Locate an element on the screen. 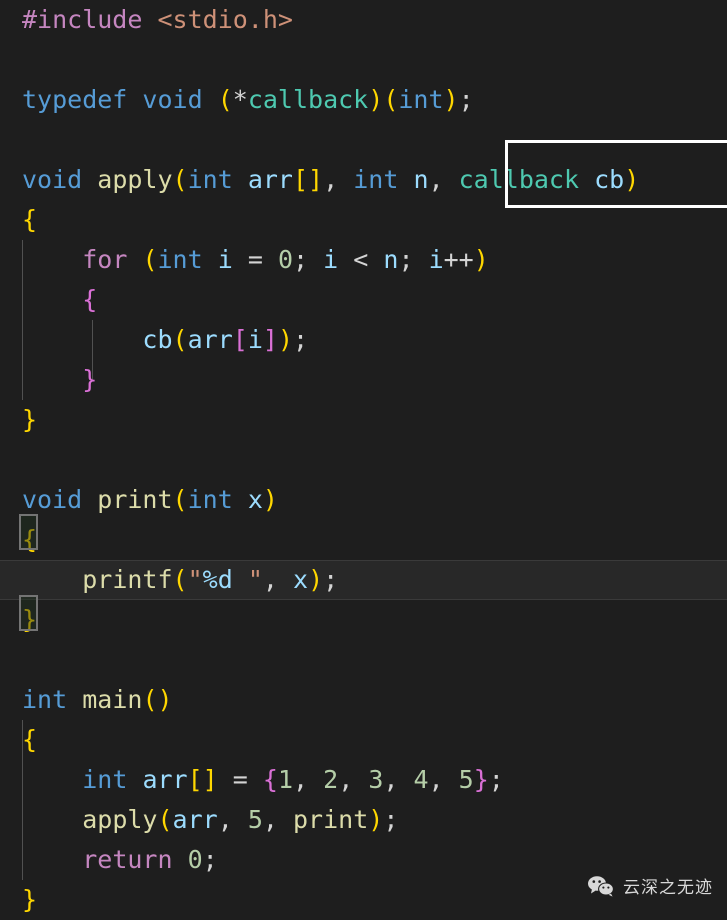 This screenshot has width=727, height=920. code-line: return 0; is located at coordinates (363, 860).